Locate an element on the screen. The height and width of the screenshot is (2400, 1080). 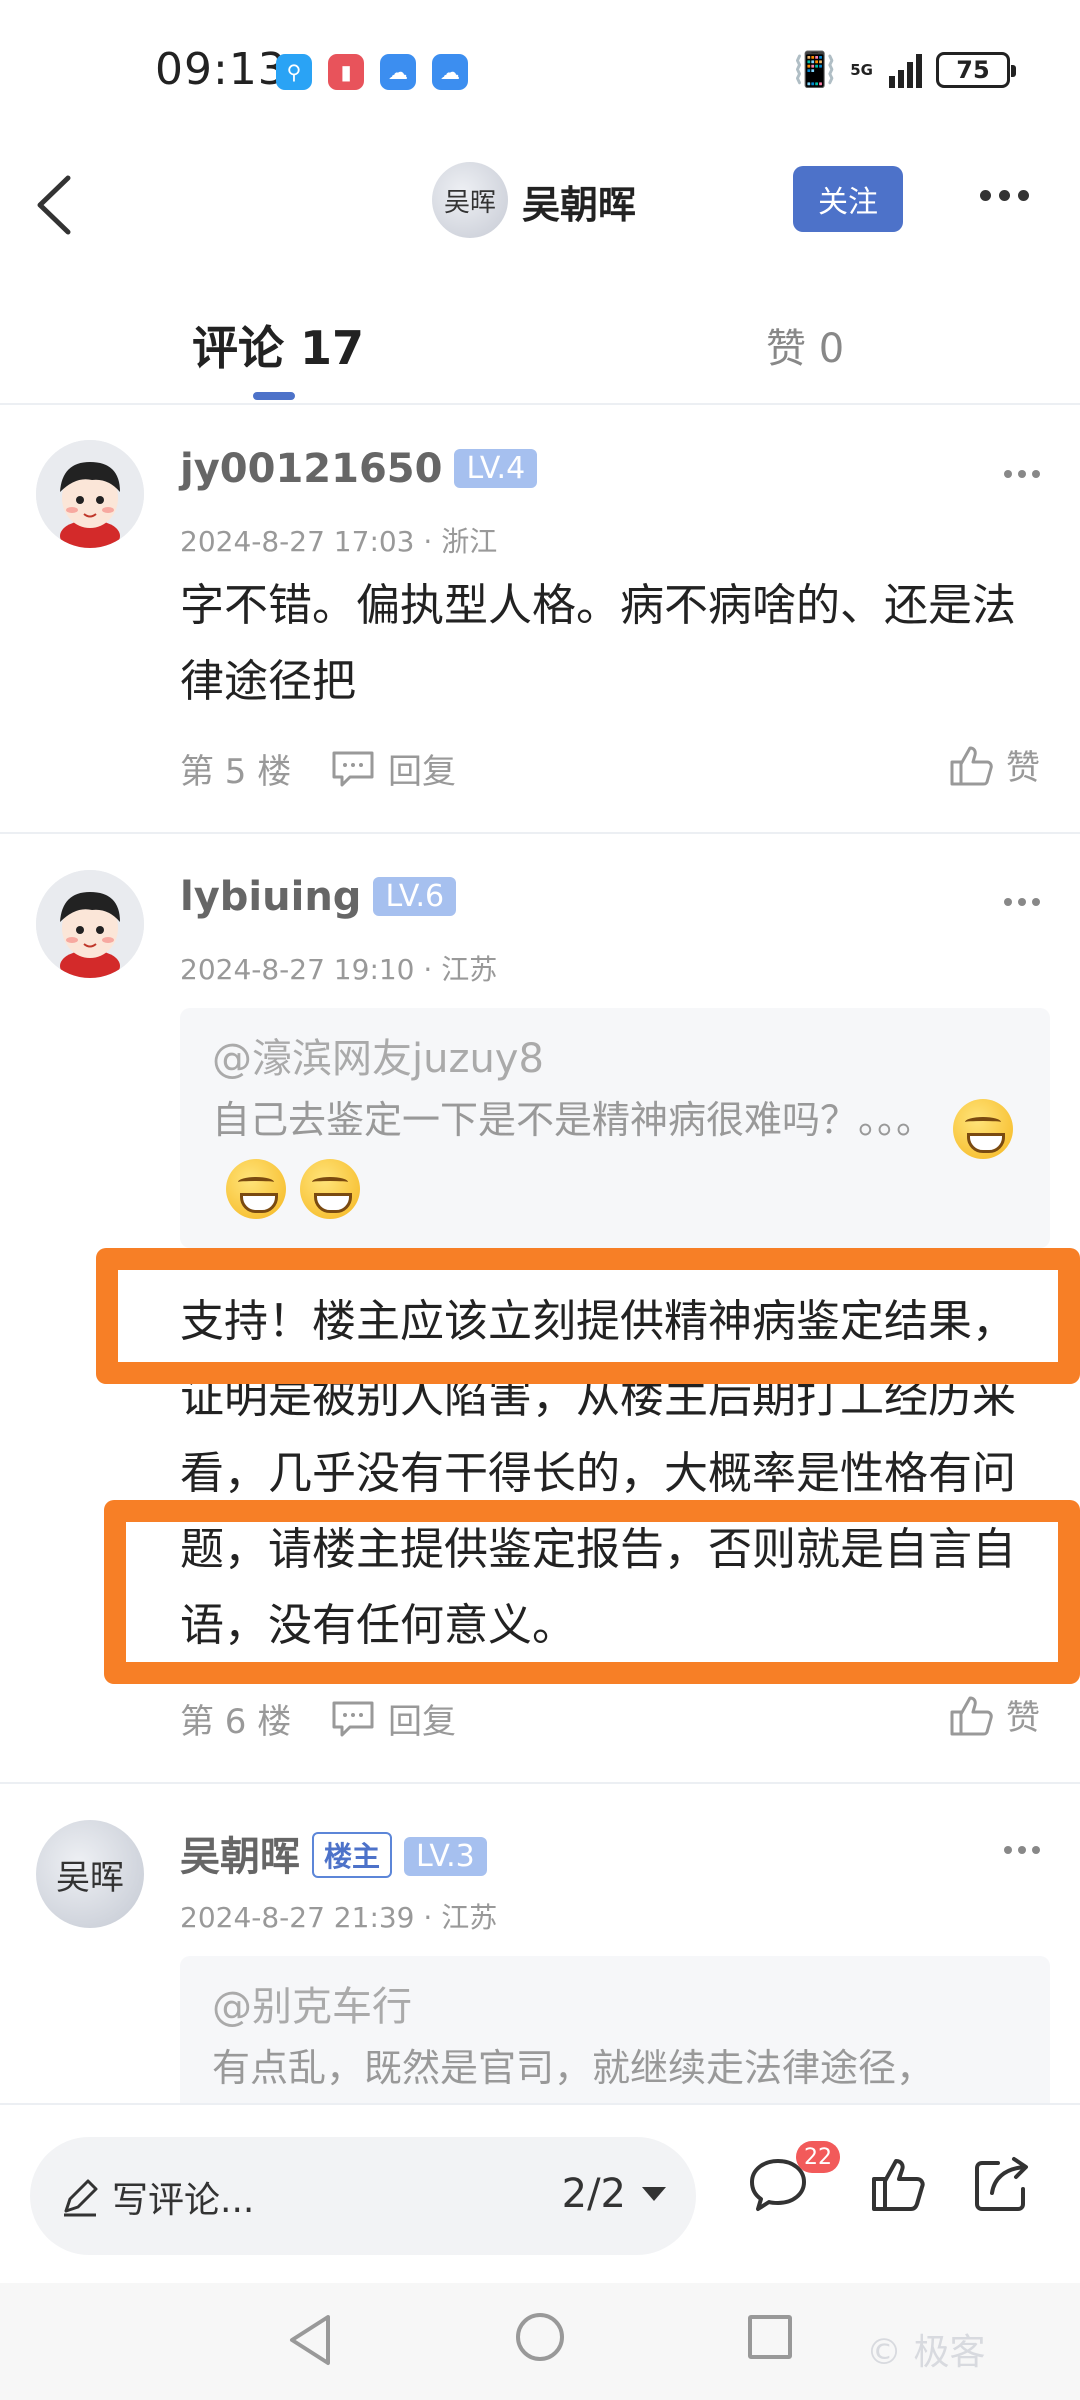
floor-number: 第 5 楼 is located at coordinates (236, 772).